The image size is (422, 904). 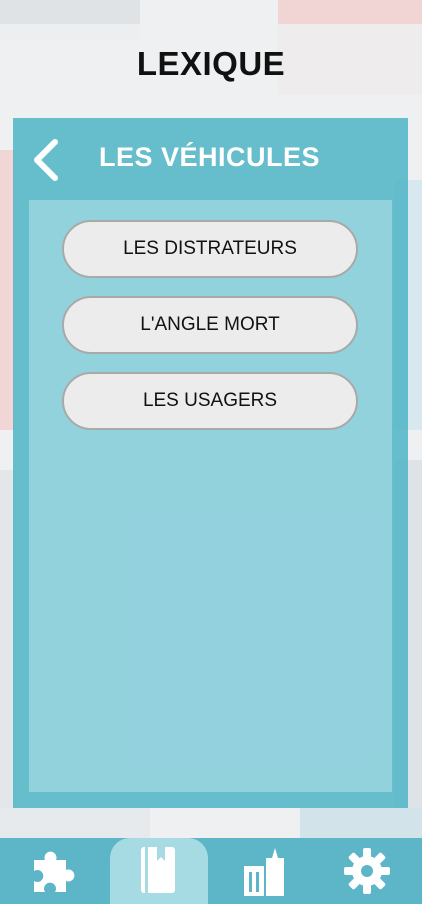 I want to click on item-label: LES USAGERS, so click(x=210, y=400).